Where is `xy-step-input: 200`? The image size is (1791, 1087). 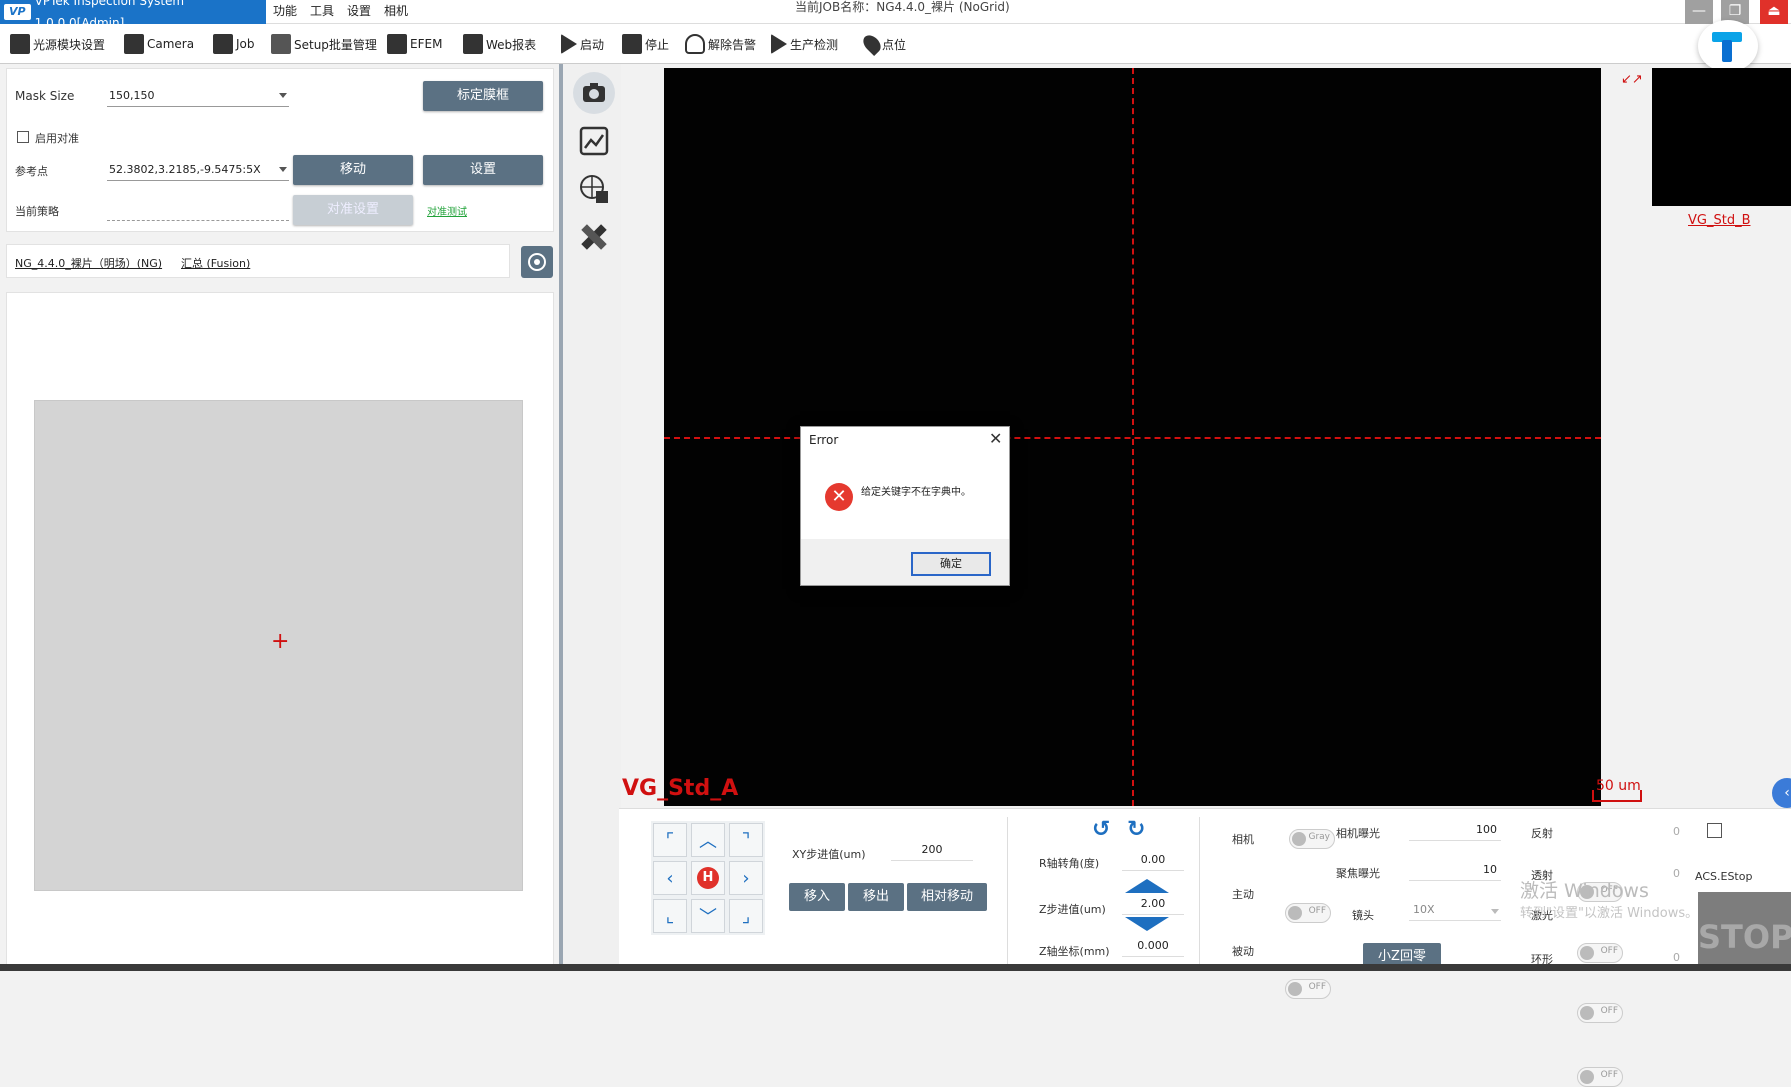
xy-step-input: 200 is located at coordinates (932, 852).